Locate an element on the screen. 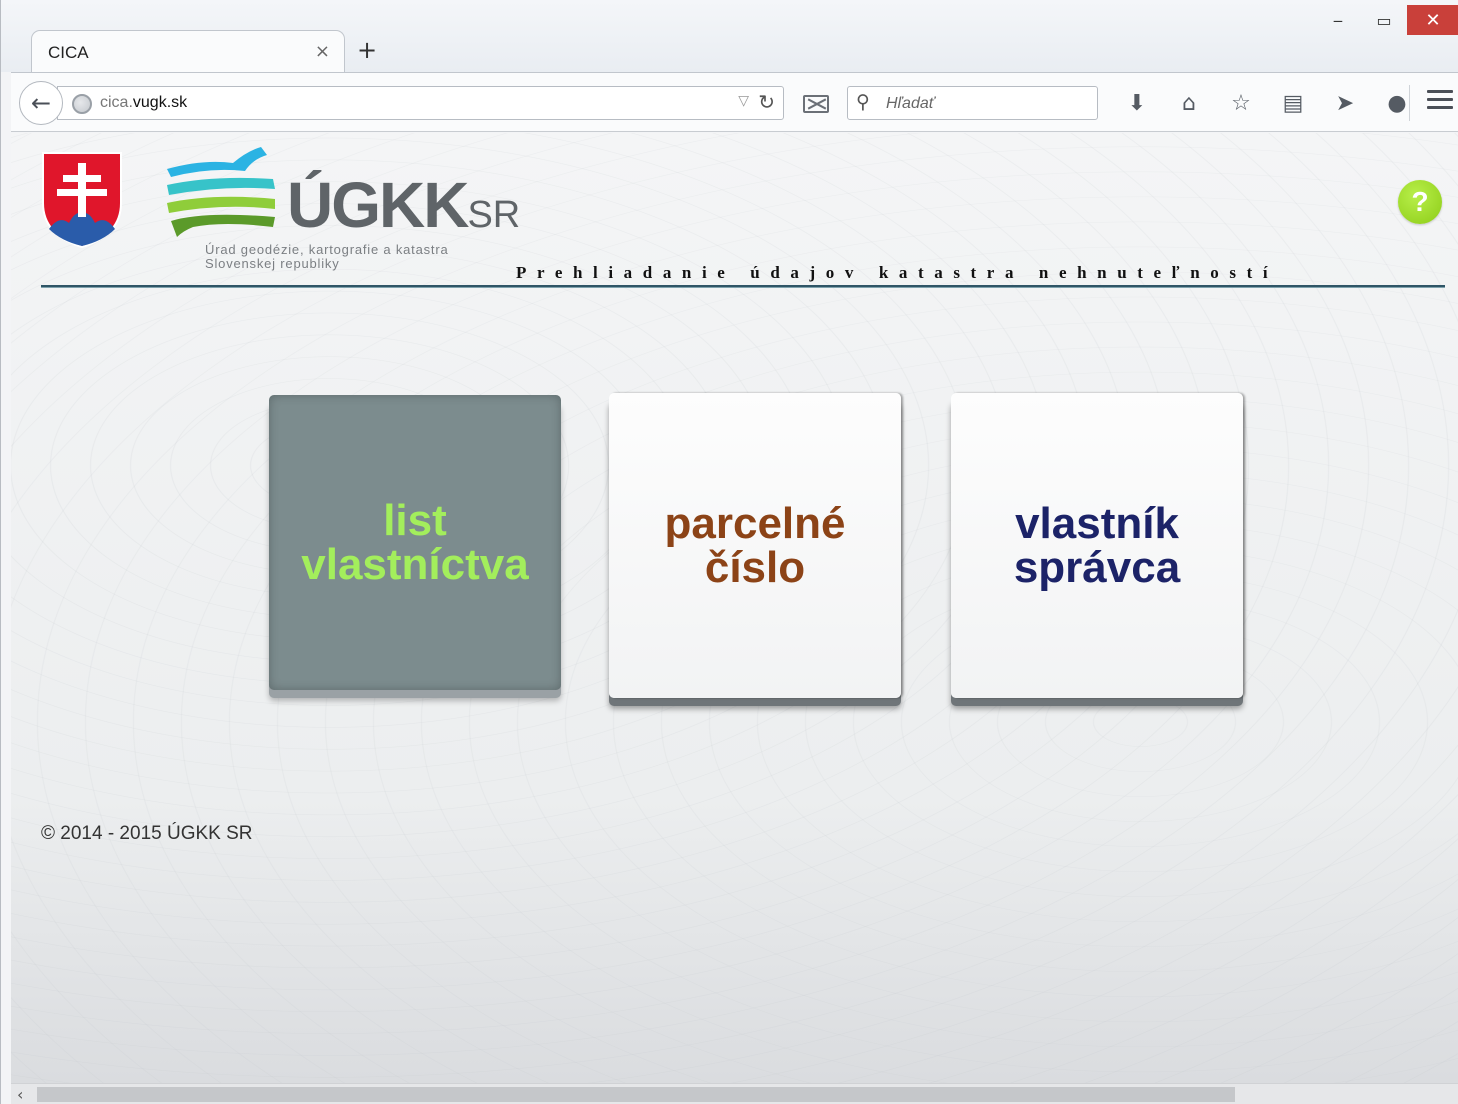  window-controls: ‒ ▭ ✕ is located at coordinates (1386, 20).